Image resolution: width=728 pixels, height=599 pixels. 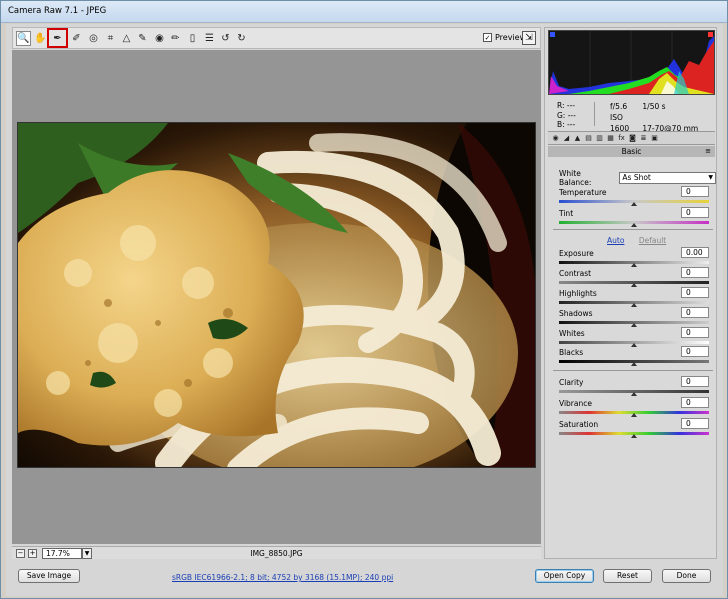 What do you see at coordinates (695, 332) in the screenshot?
I see `whites-value-field: 0` at bounding box center [695, 332].